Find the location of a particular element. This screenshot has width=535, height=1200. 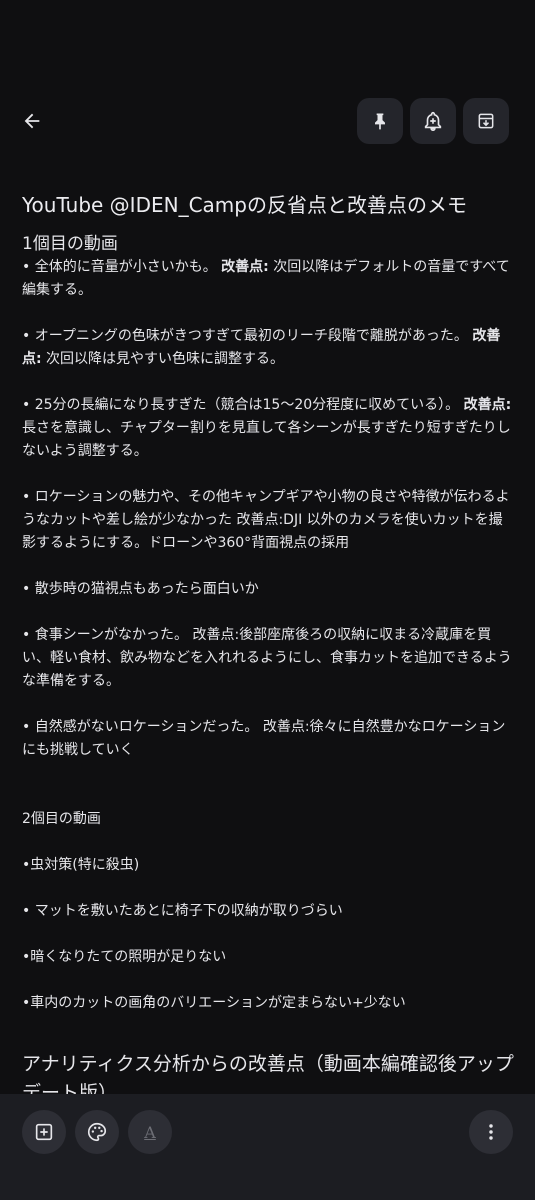

note-toolbar is located at coordinates (267, 121).